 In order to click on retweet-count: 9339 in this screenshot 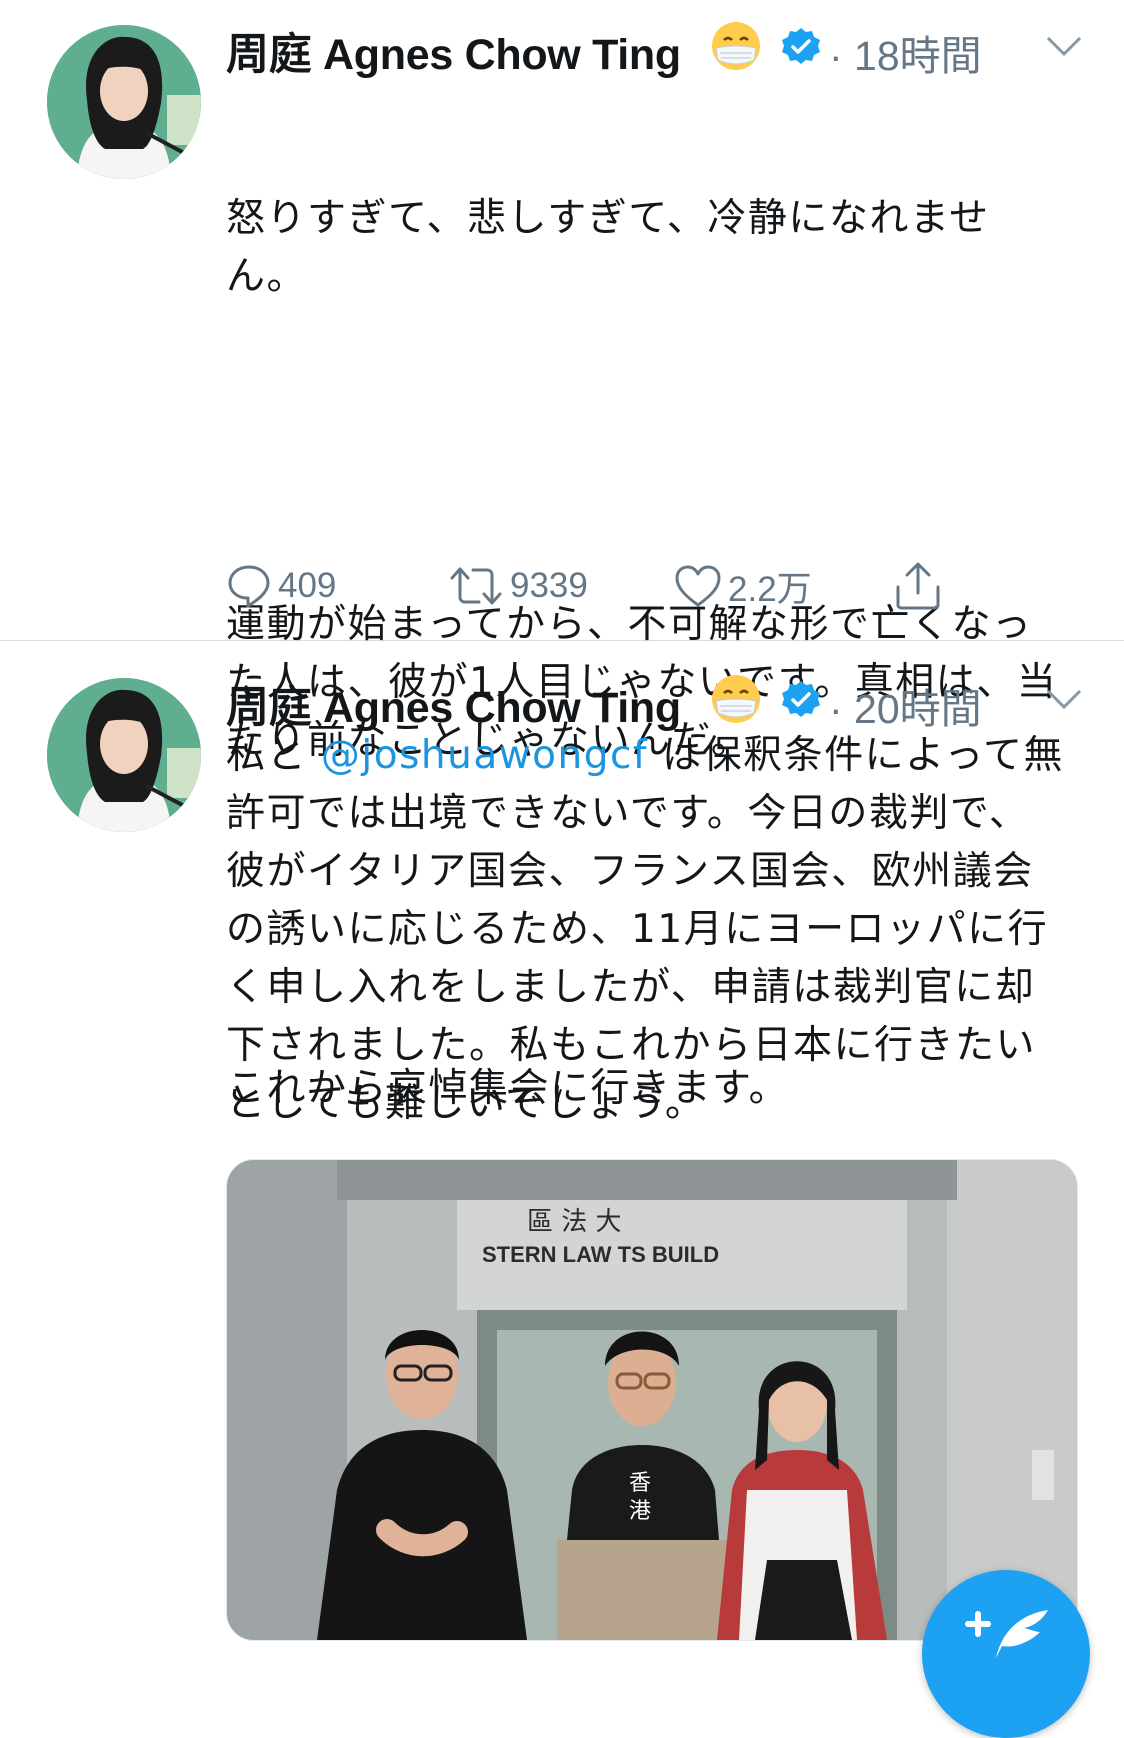, I will do `click(549, 585)`.